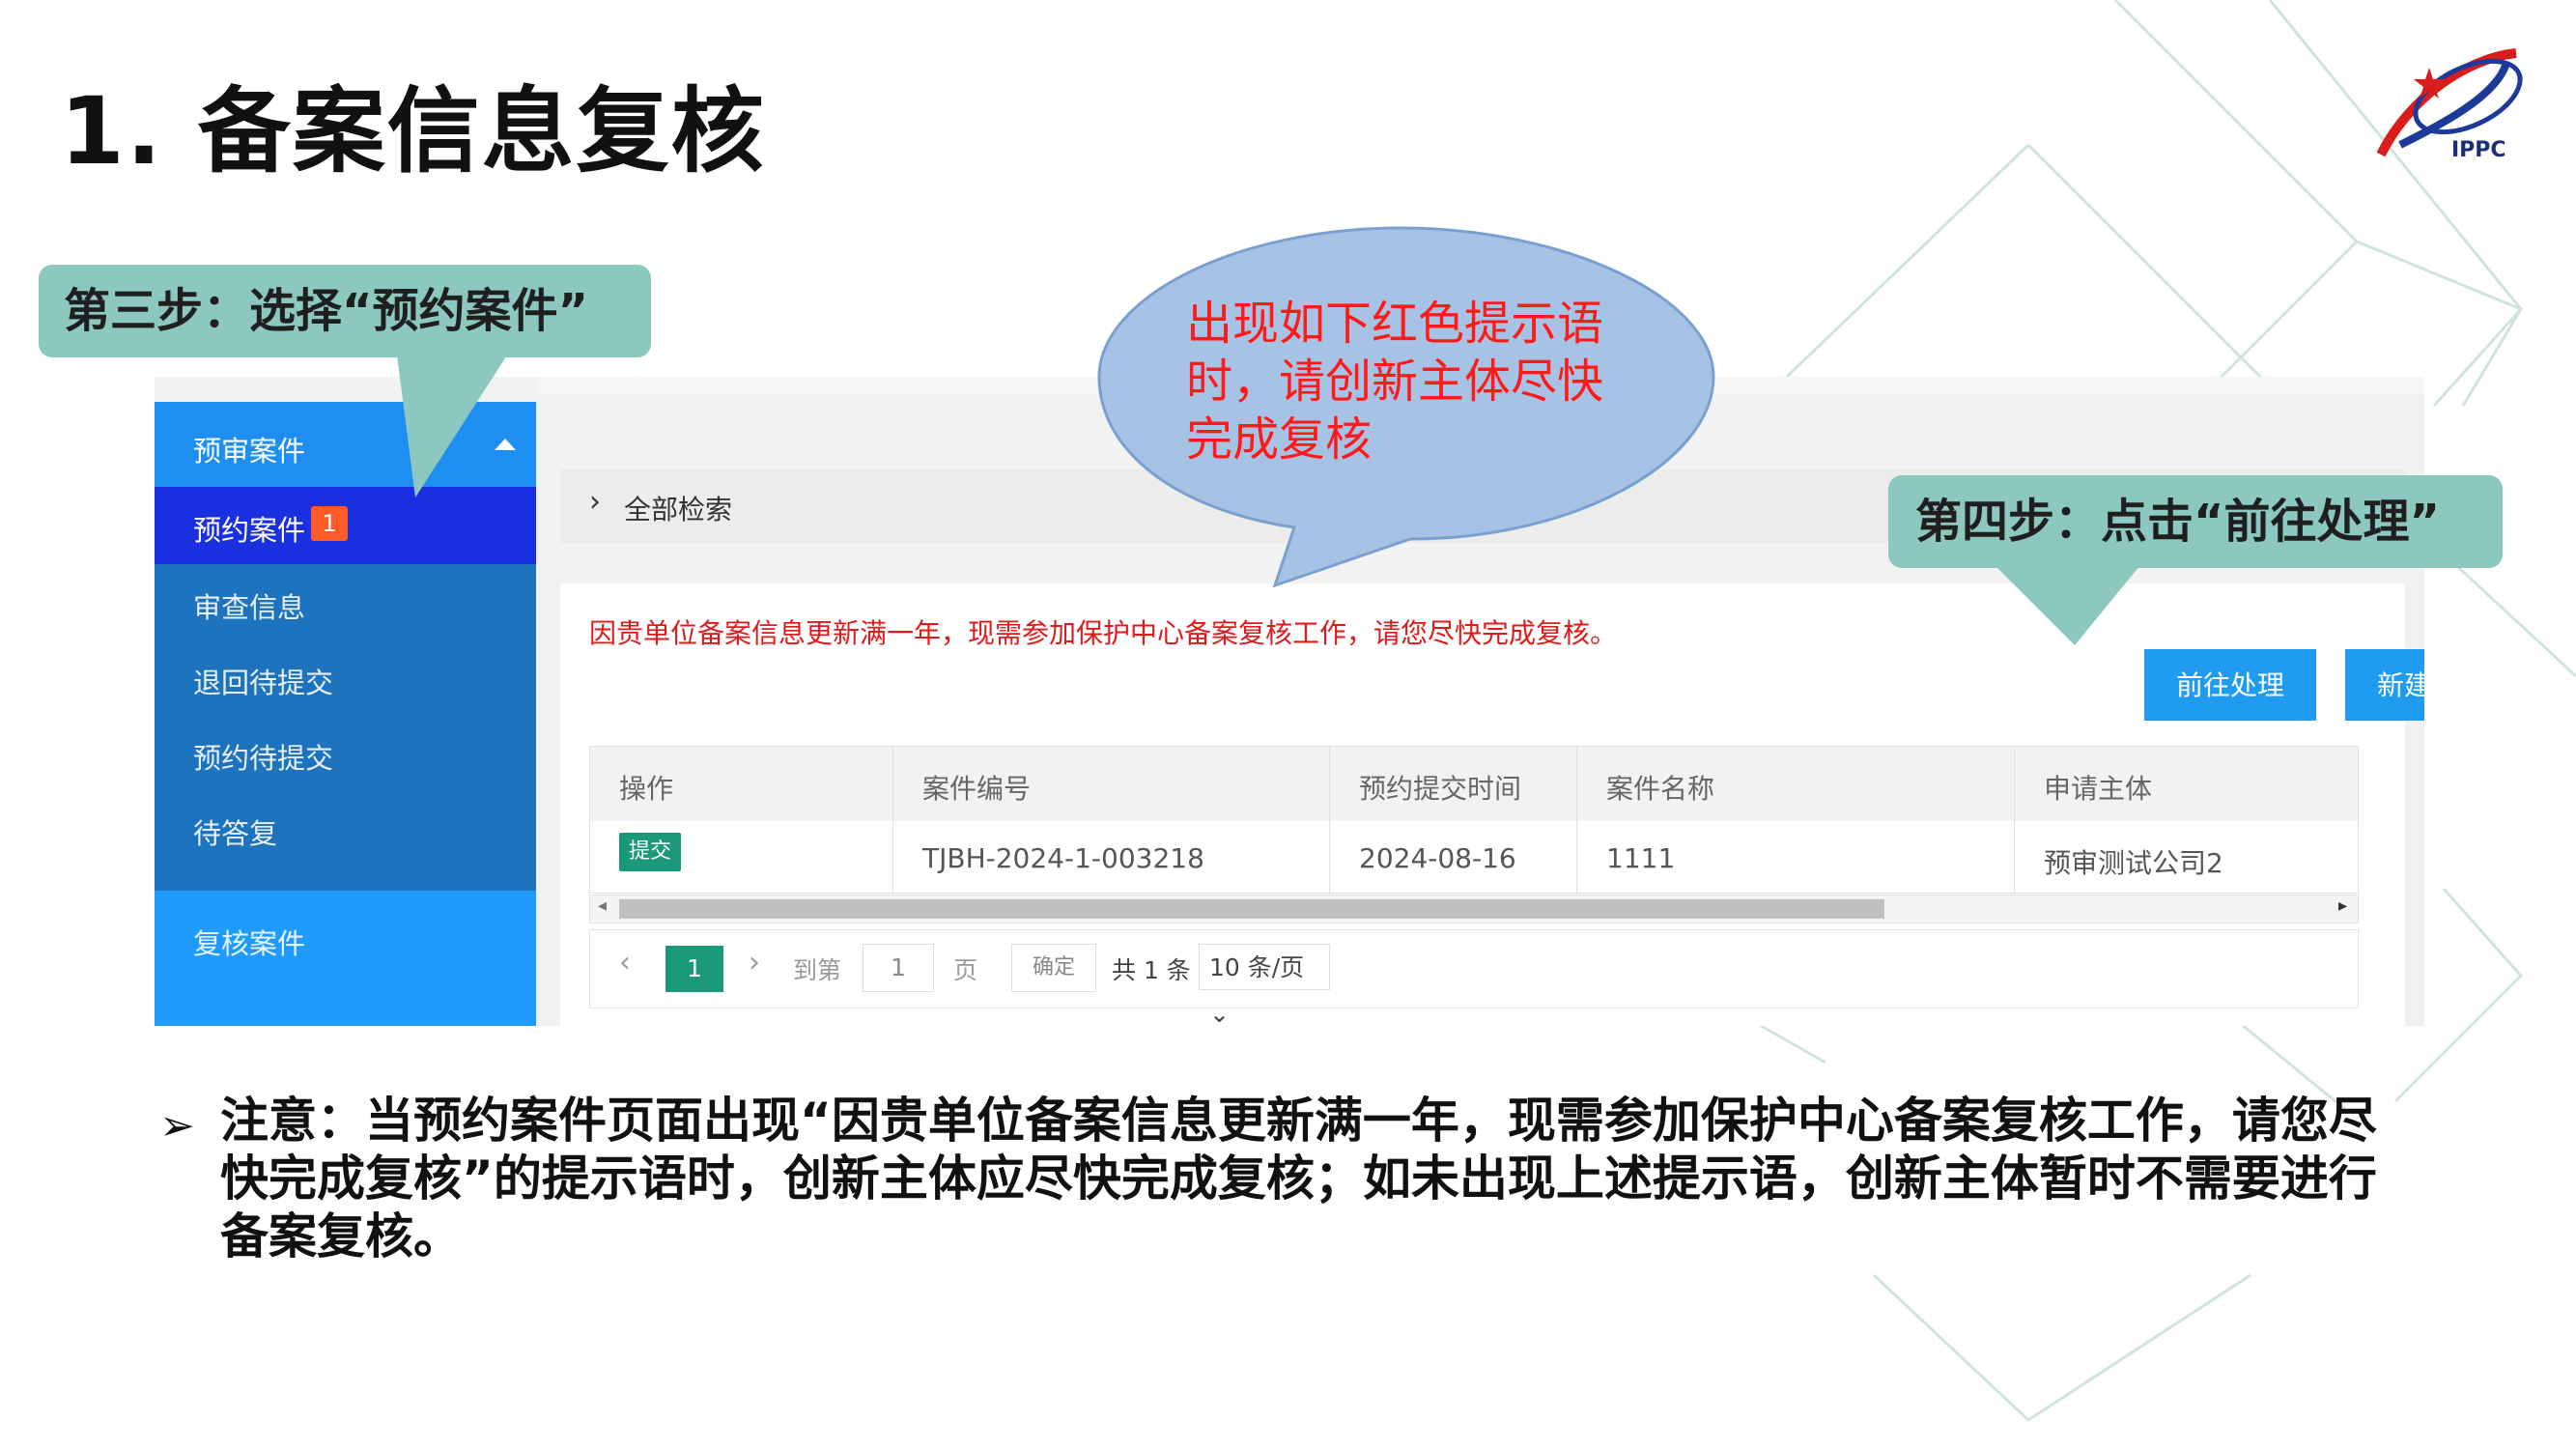 The image size is (2576, 1449). I want to click on sidebar-item-returned: 退回待提交, so click(263, 681).